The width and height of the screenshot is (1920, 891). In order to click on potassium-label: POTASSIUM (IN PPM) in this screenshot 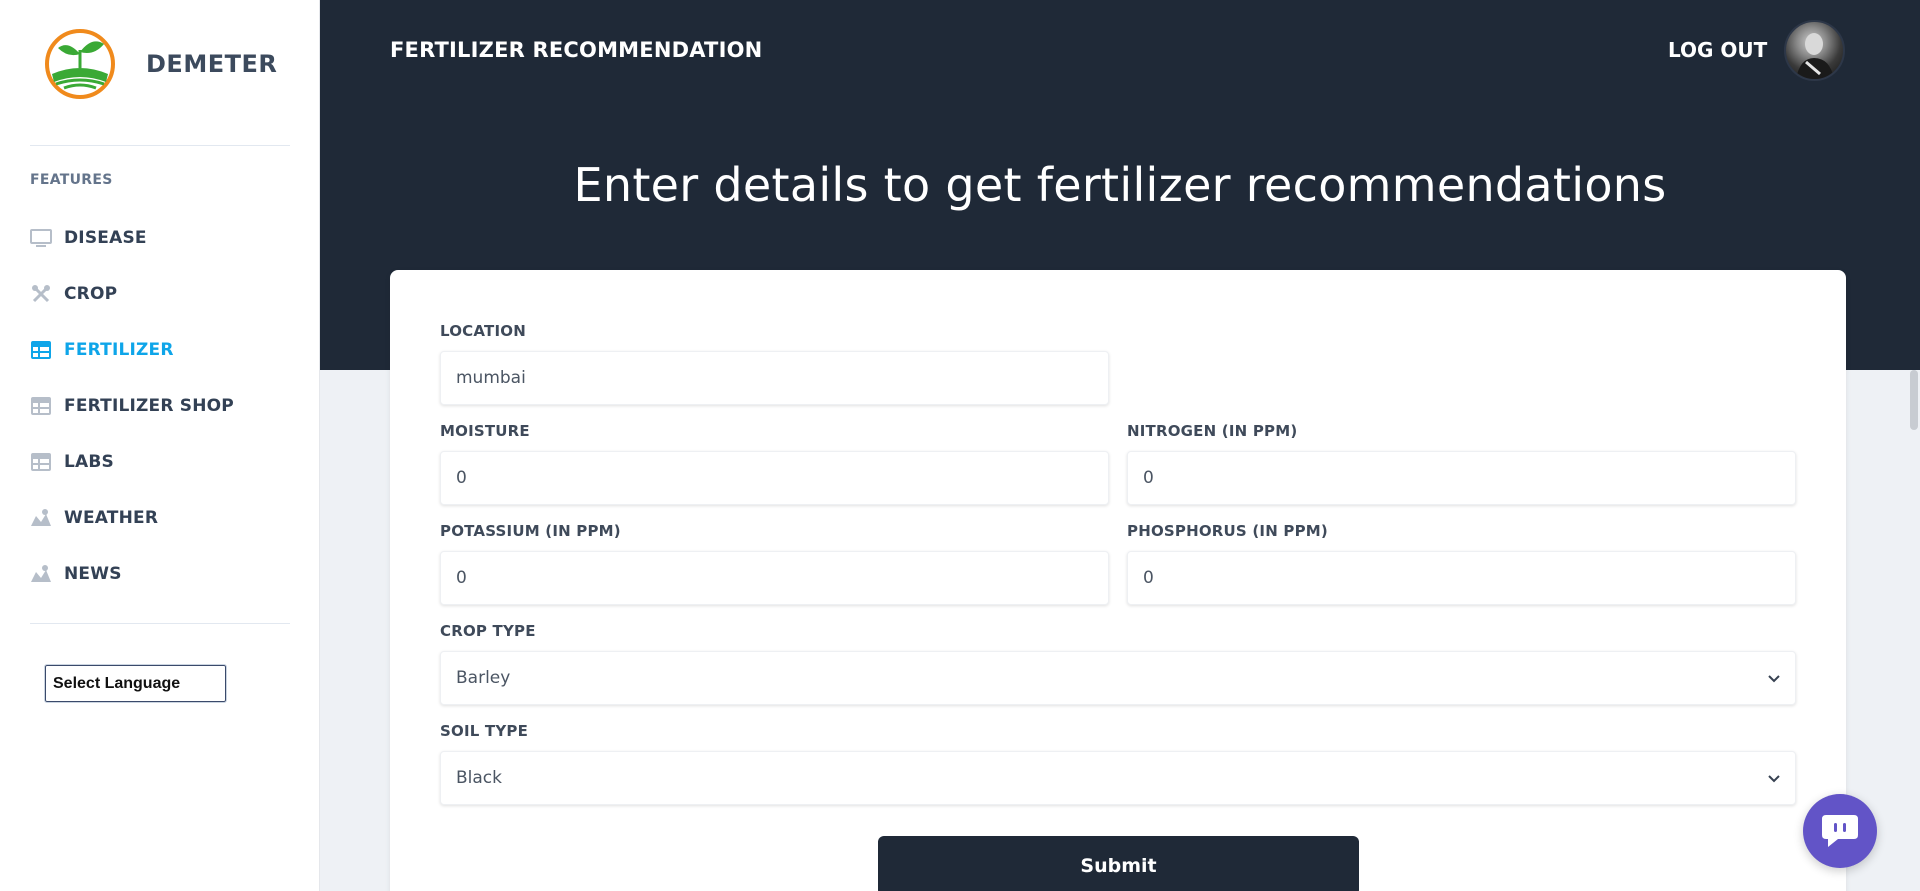, I will do `click(530, 531)`.